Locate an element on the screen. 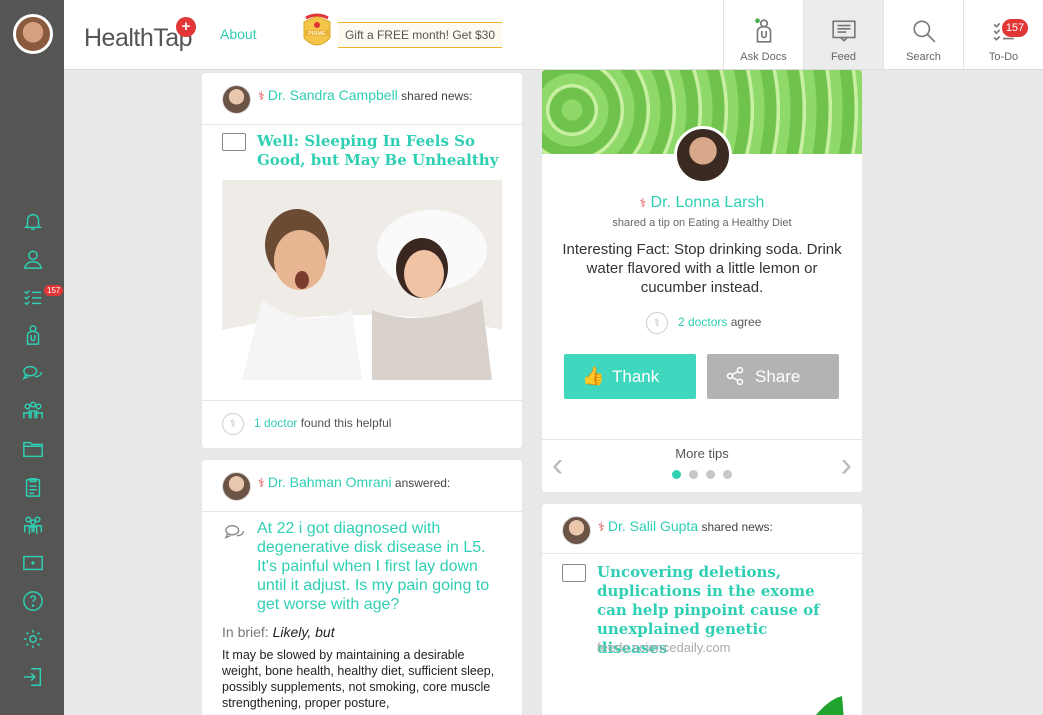  agree-text: agree is located at coordinates (746, 322).